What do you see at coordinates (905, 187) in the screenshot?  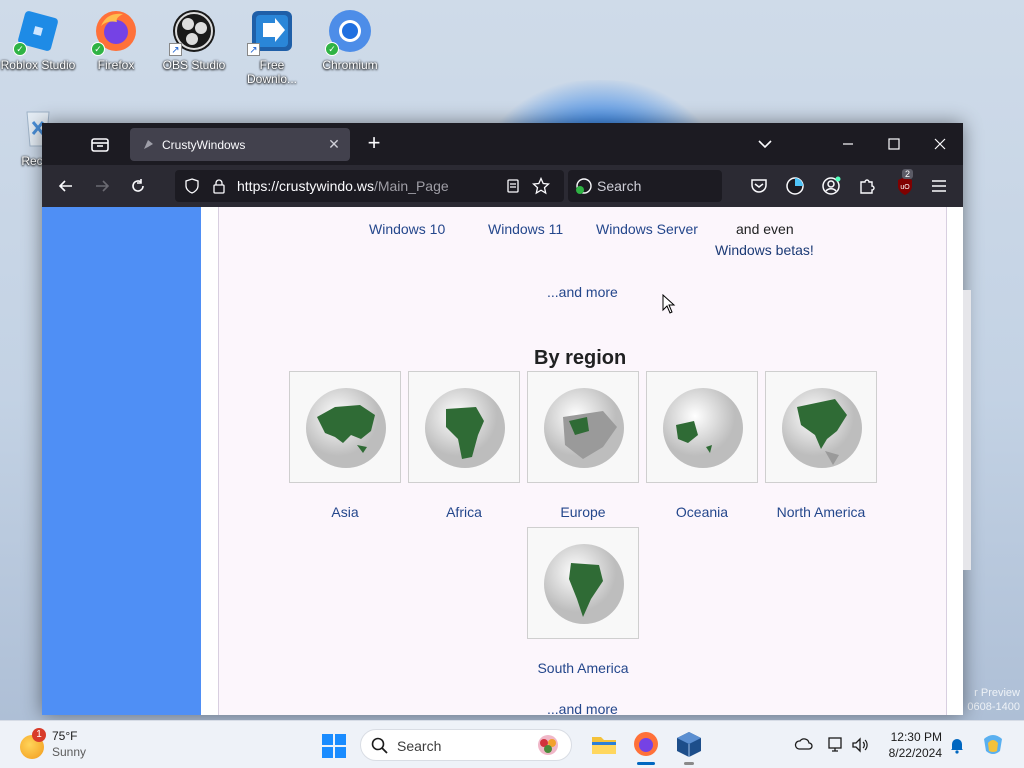 I see `svg-text: uO` at bounding box center [905, 187].